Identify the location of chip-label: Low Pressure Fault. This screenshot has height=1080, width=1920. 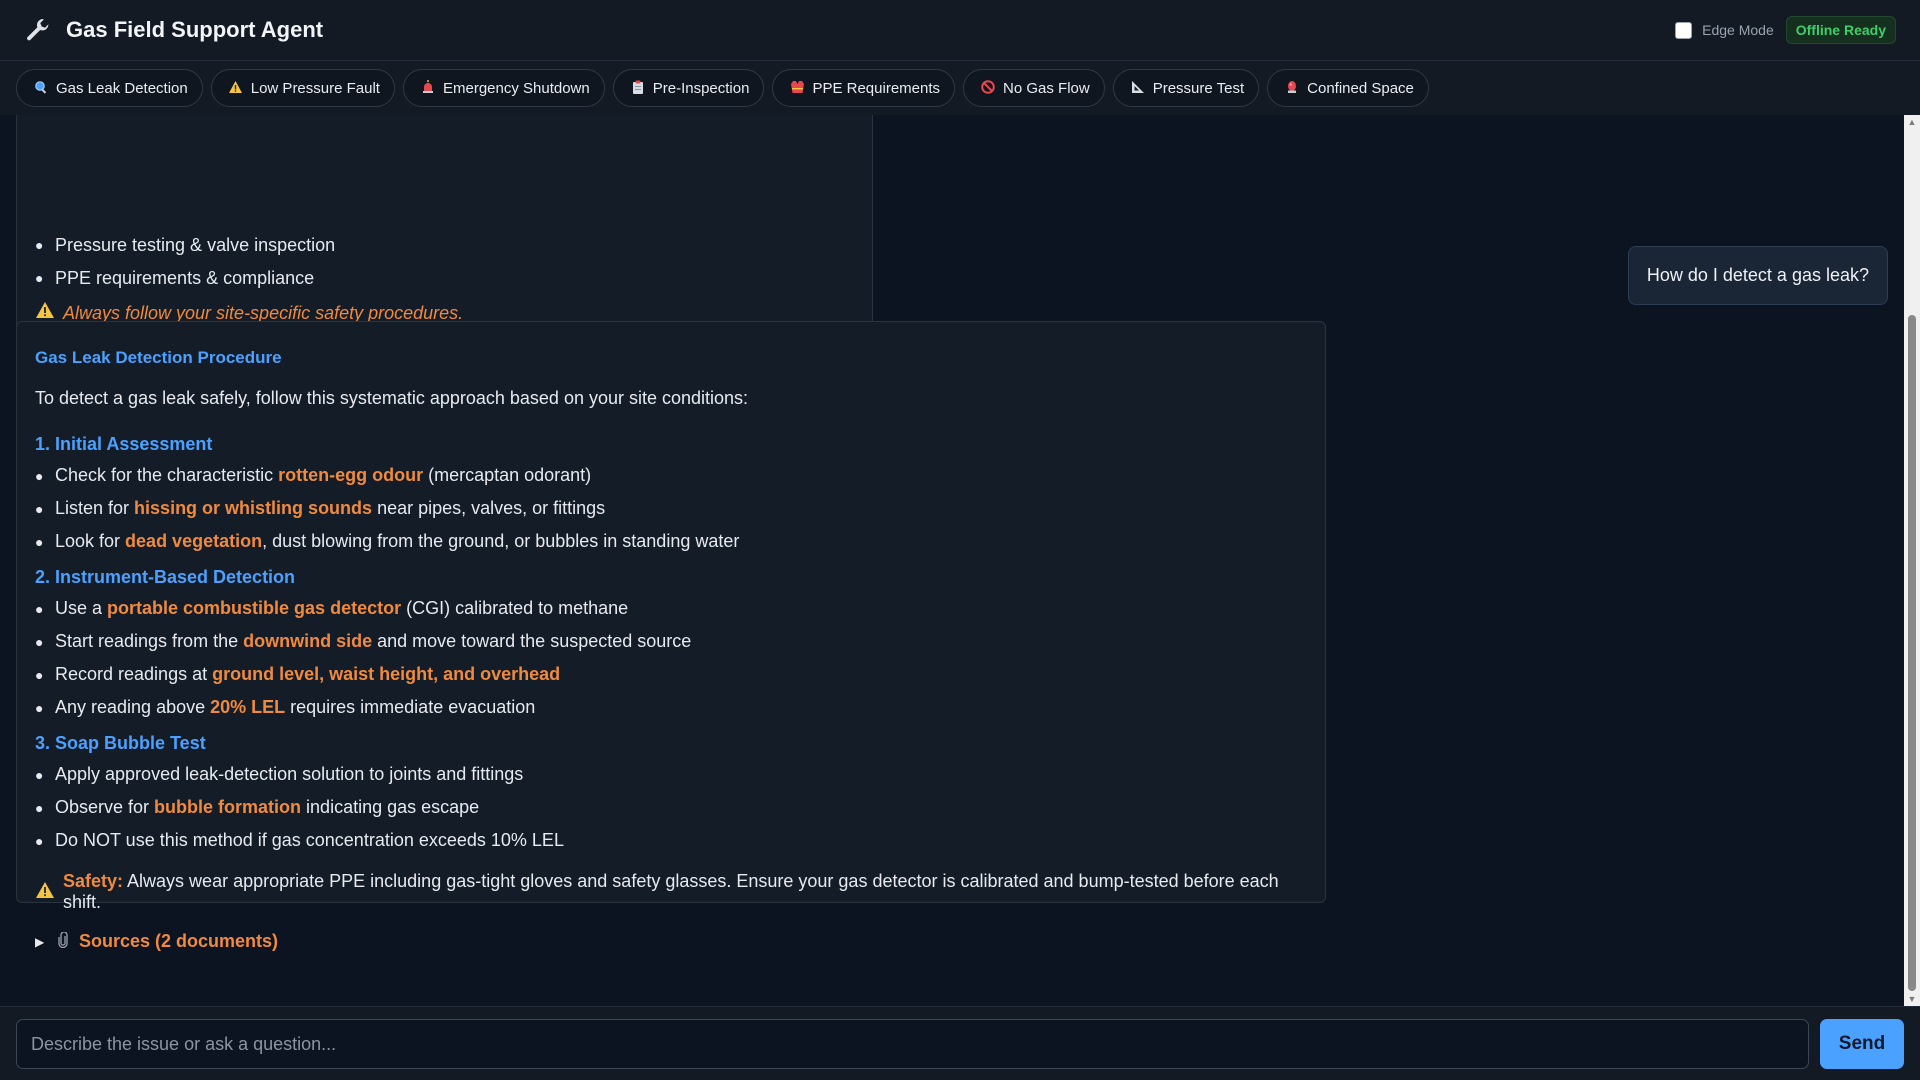
(315, 88).